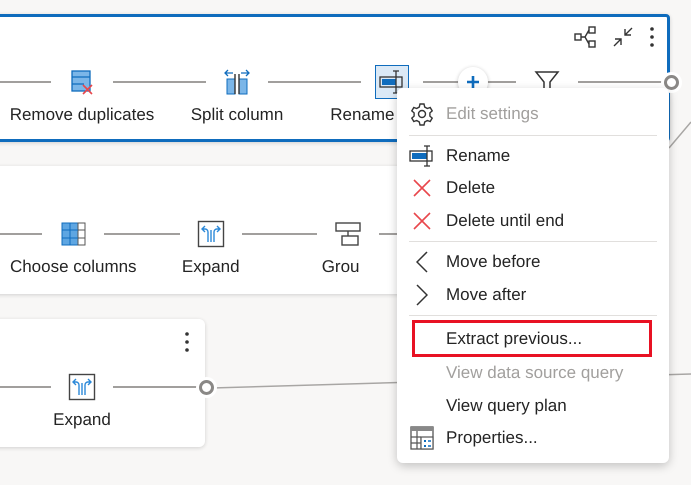 Image resolution: width=691 pixels, height=485 pixels. What do you see at coordinates (422, 295) in the screenshot?
I see `chevron-right-icon` at bounding box center [422, 295].